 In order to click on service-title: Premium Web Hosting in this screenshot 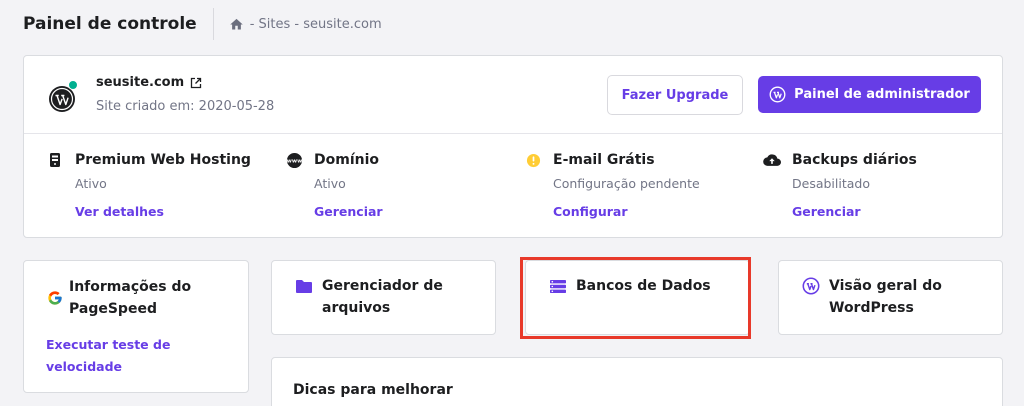, I will do `click(163, 160)`.